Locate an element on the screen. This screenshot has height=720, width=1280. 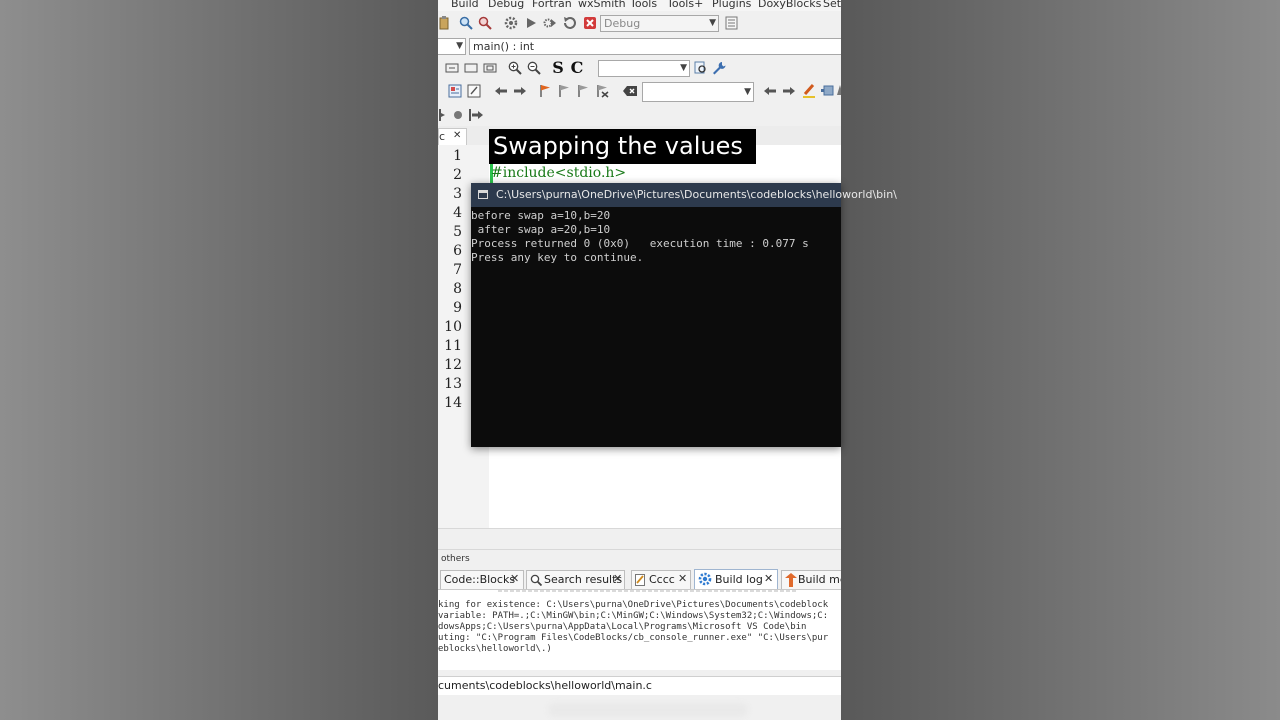
c-icon: C is located at coordinates (577, 67).